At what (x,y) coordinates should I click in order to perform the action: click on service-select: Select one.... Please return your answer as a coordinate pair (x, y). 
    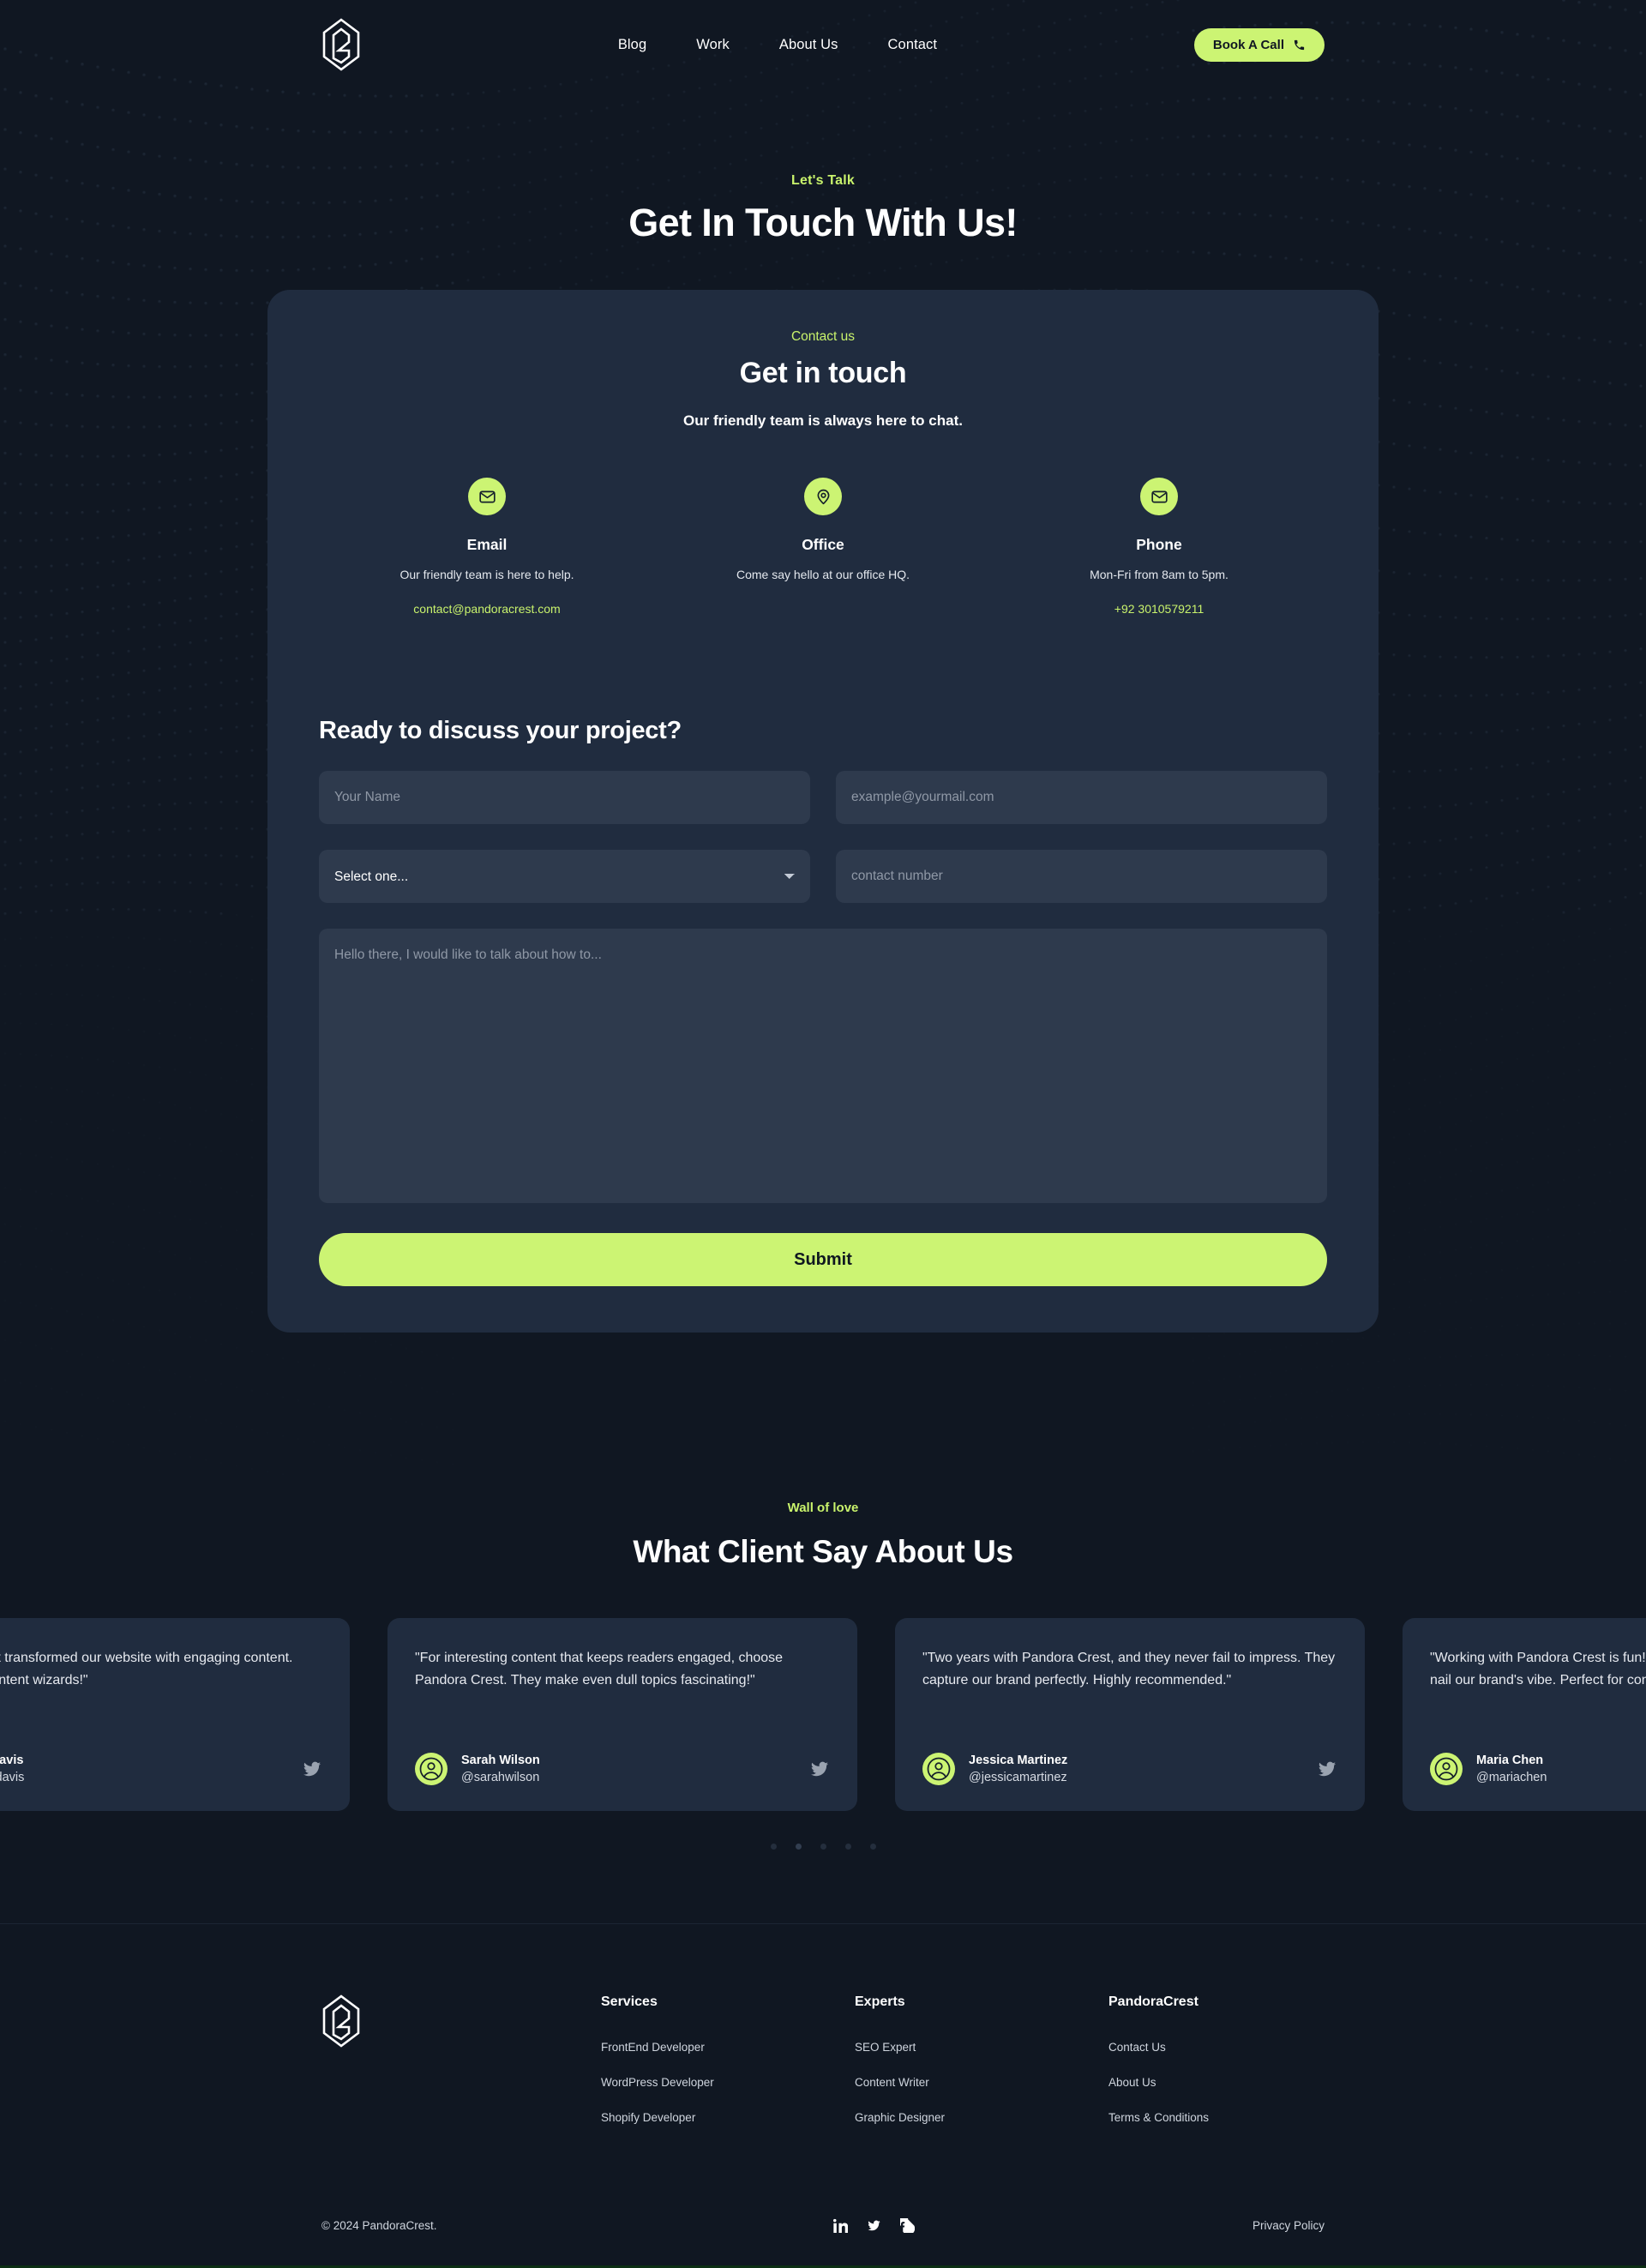
    Looking at the image, I should click on (564, 876).